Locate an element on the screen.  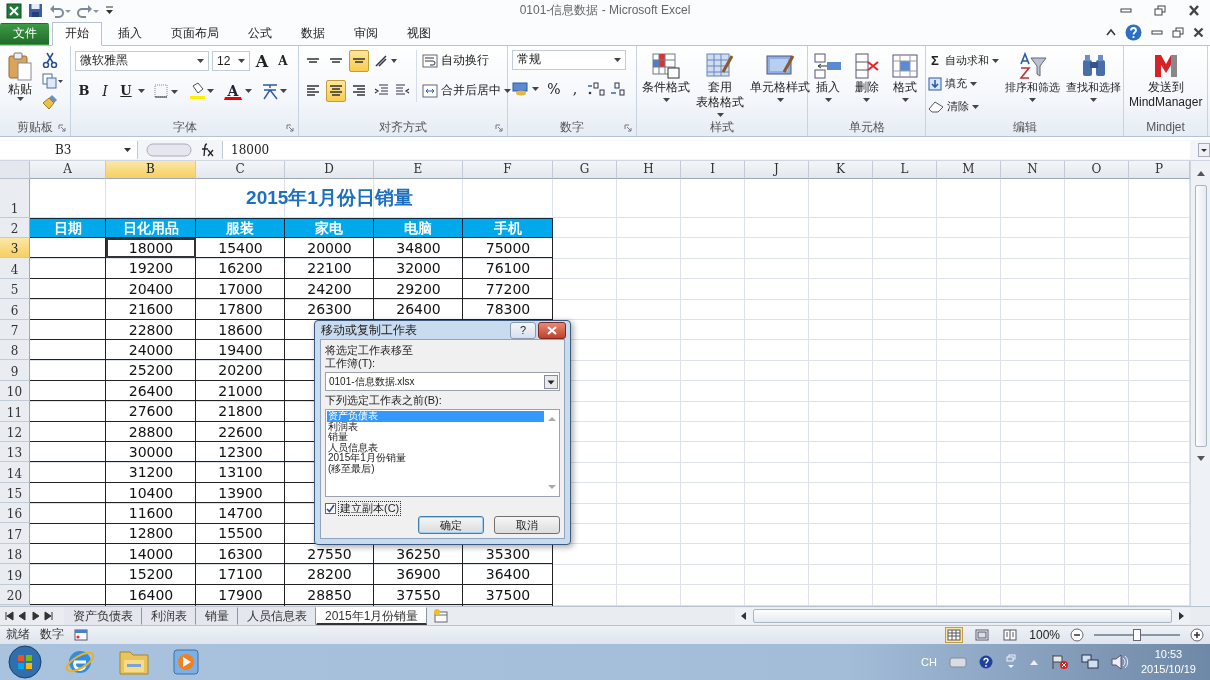
row-header: 9 is located at coordinates (15, 370).